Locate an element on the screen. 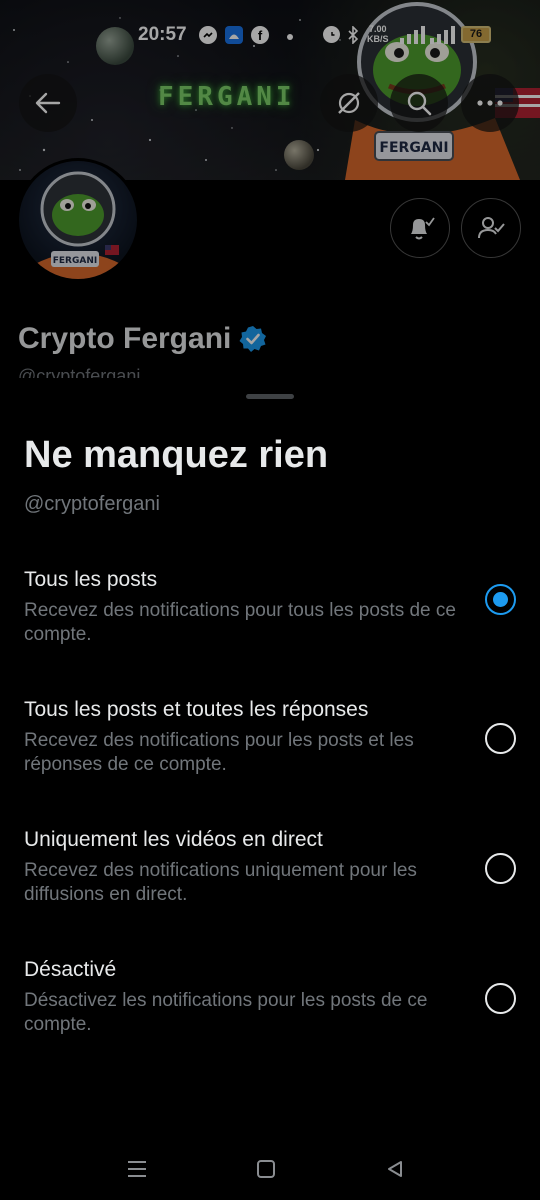 The height and width of the screenshot is (1200, 540). radio-selected is located at coordinates (500, 599).